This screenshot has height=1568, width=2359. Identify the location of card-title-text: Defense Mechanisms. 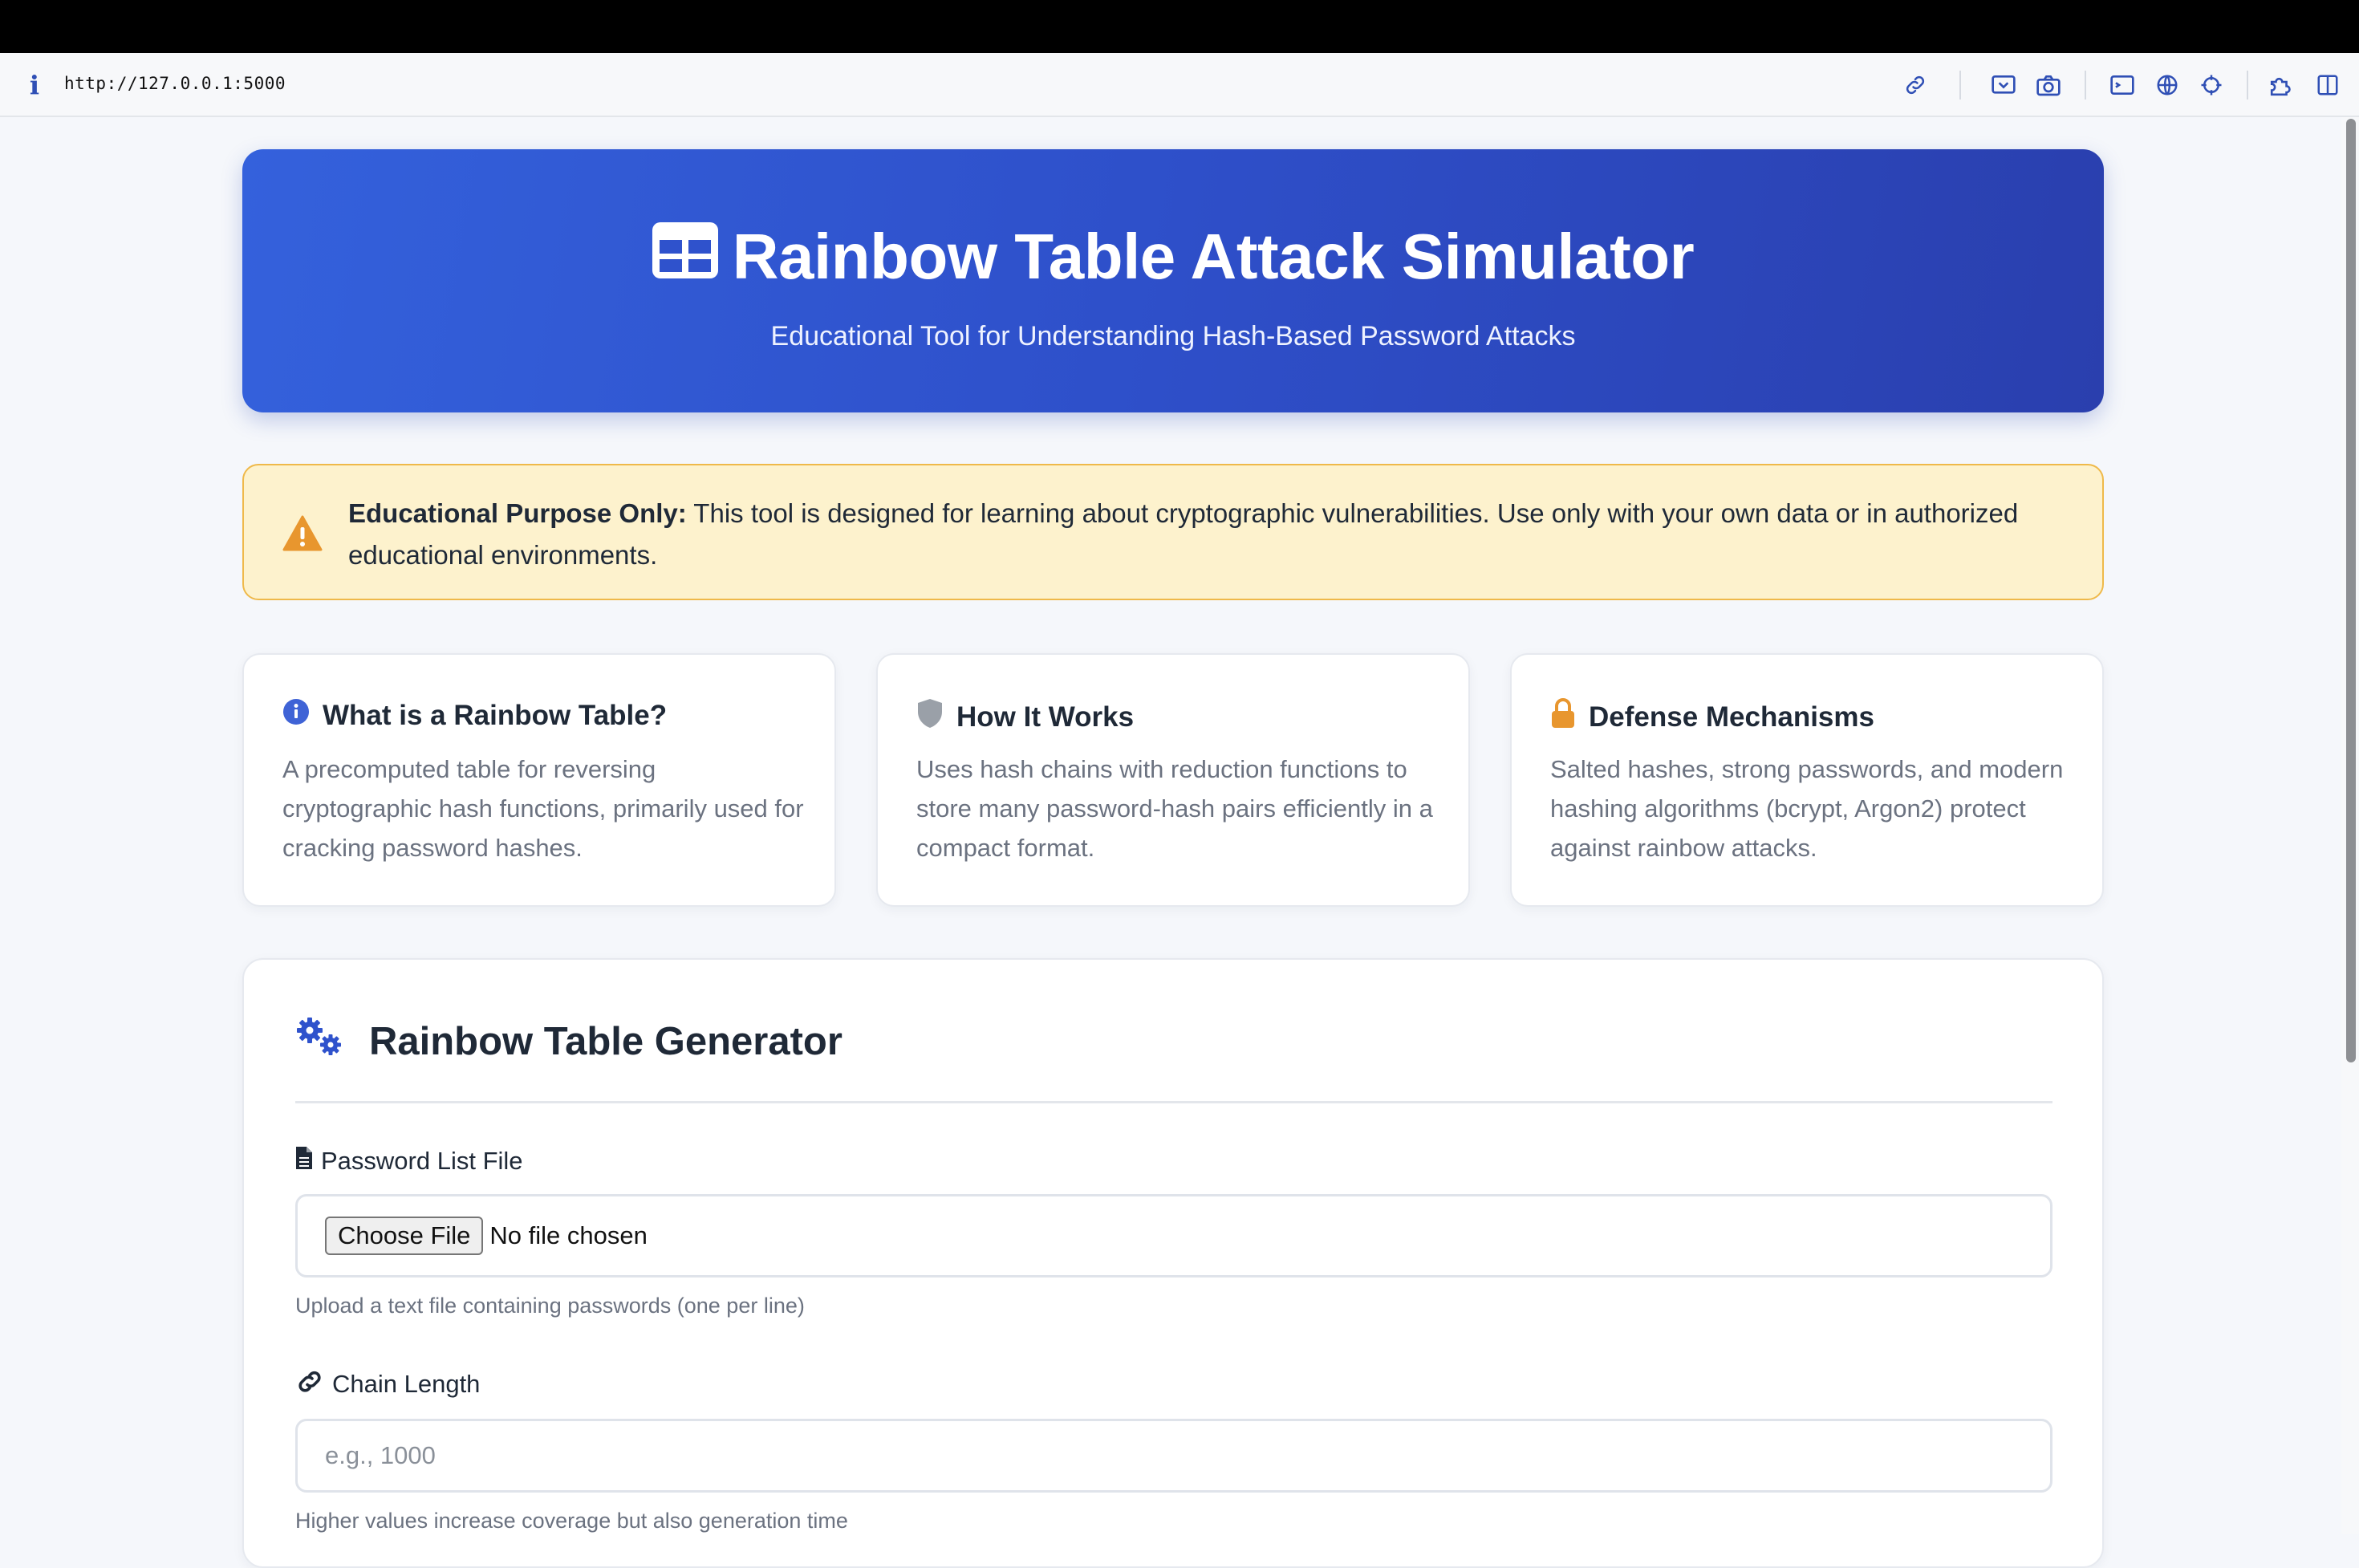
(1731, 717).